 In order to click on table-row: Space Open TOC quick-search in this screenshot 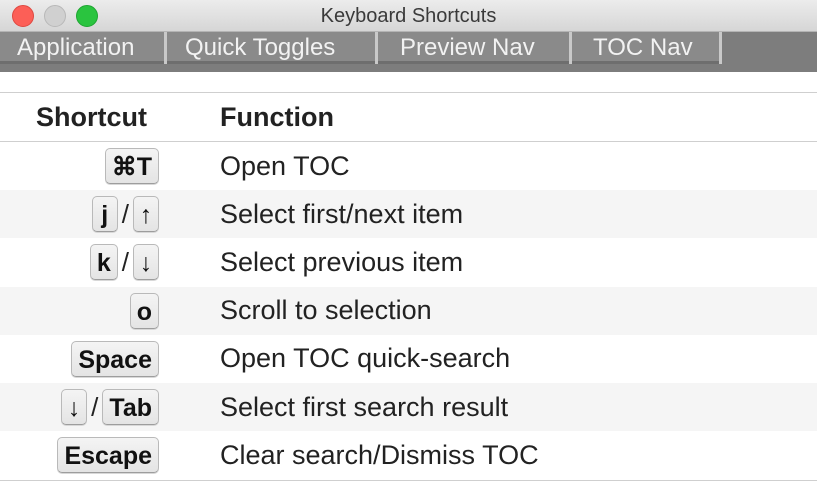, I will do `click(408, 358)`.